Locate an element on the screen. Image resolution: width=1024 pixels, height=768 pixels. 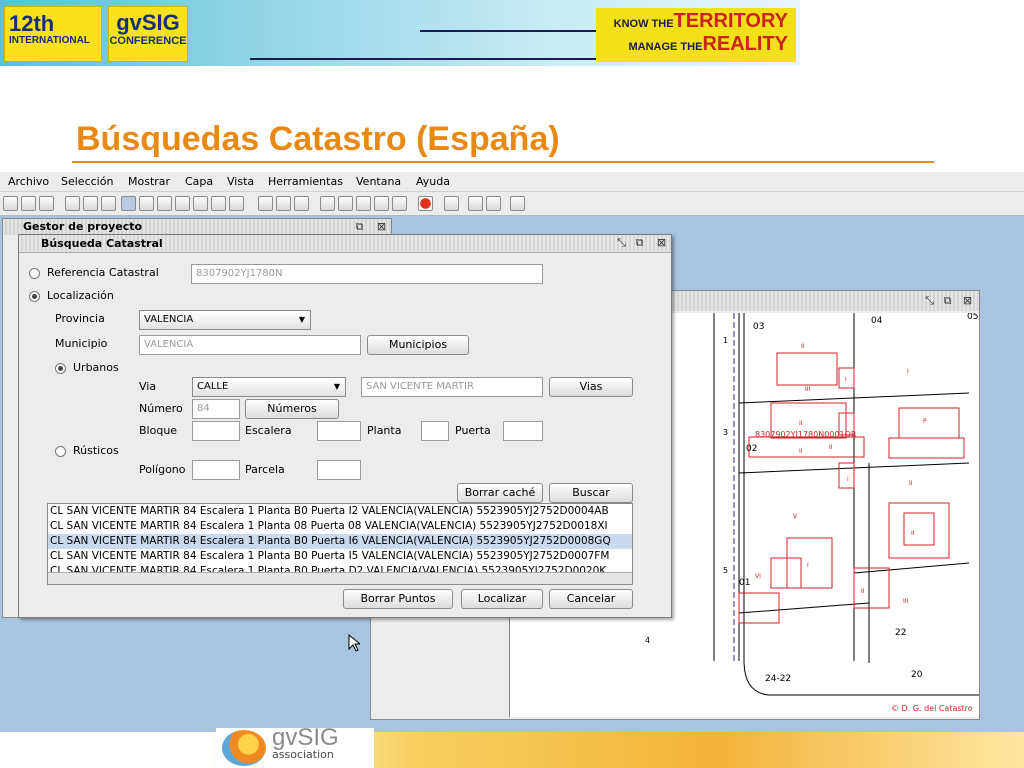
tools-icon is located at coordinates (451, 203).